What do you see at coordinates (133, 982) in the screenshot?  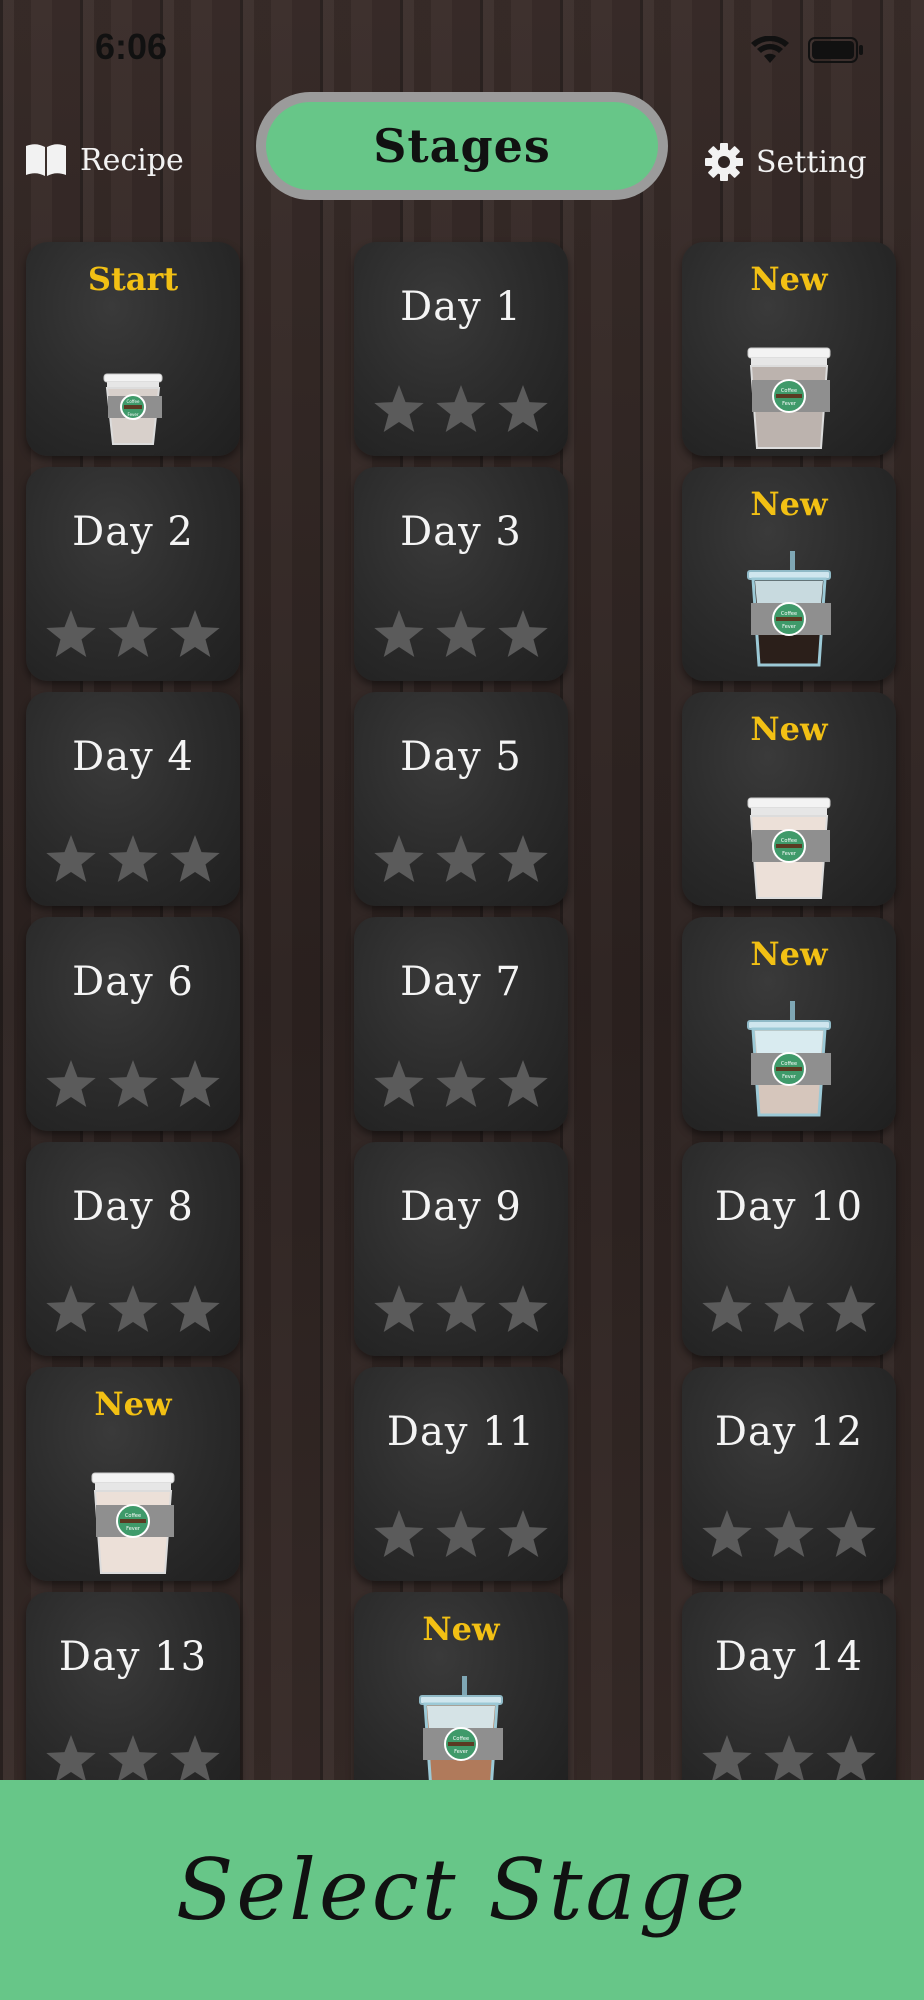 I see `stage-title: Day 6` at bounding box center [133, 982].